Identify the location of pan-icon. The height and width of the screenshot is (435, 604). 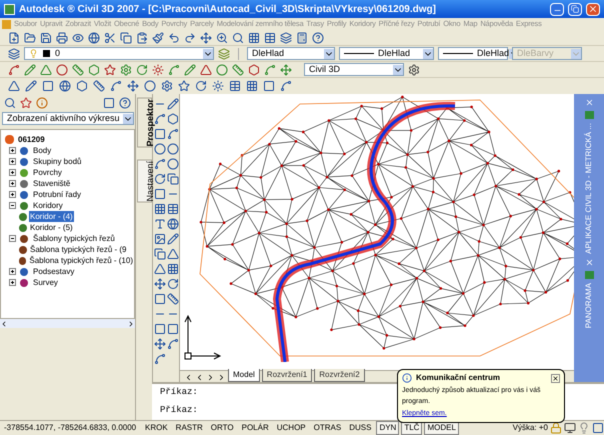
(206, 38).